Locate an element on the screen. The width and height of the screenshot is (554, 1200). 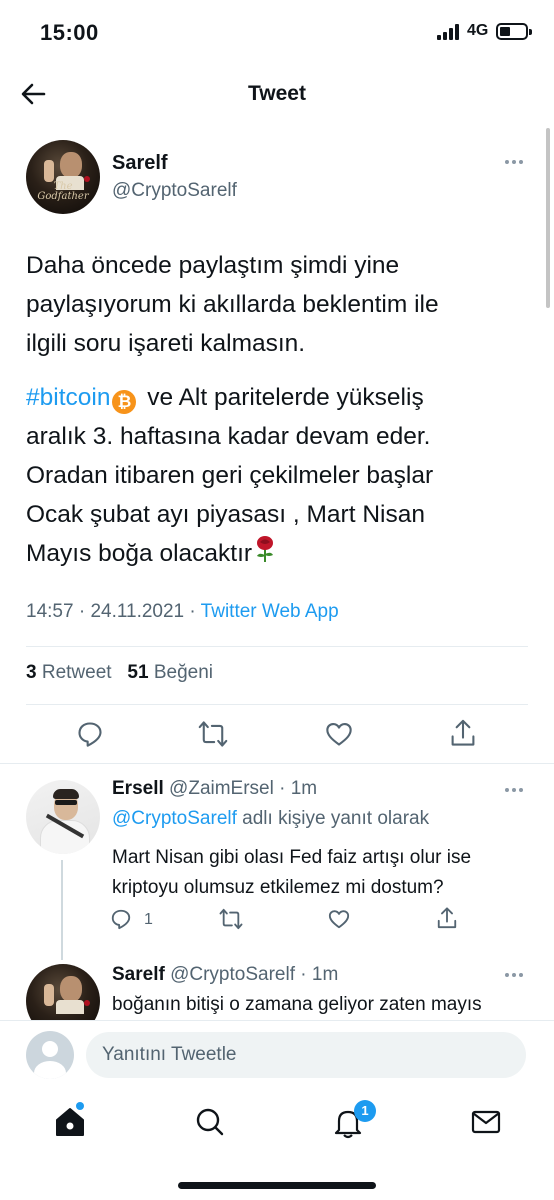
notification-badge: 1 is located at coordinates (365, 1111).